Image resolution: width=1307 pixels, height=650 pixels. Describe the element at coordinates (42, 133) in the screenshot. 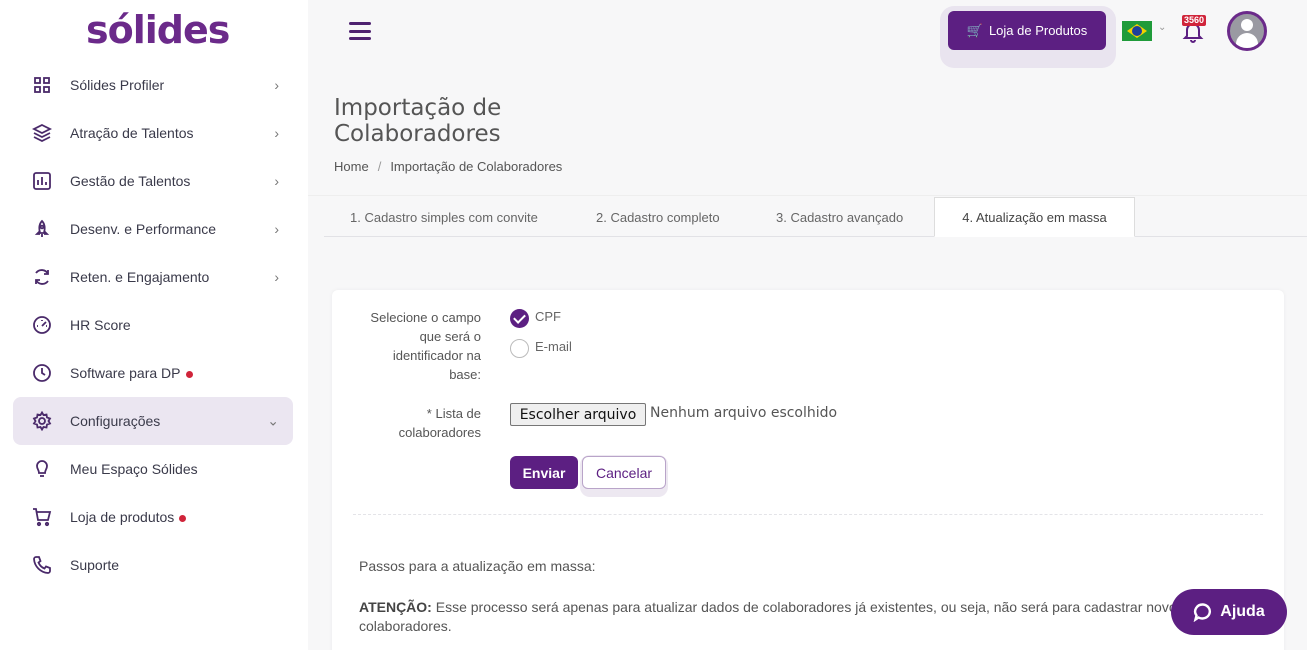

I see `layers-icon` at that location.